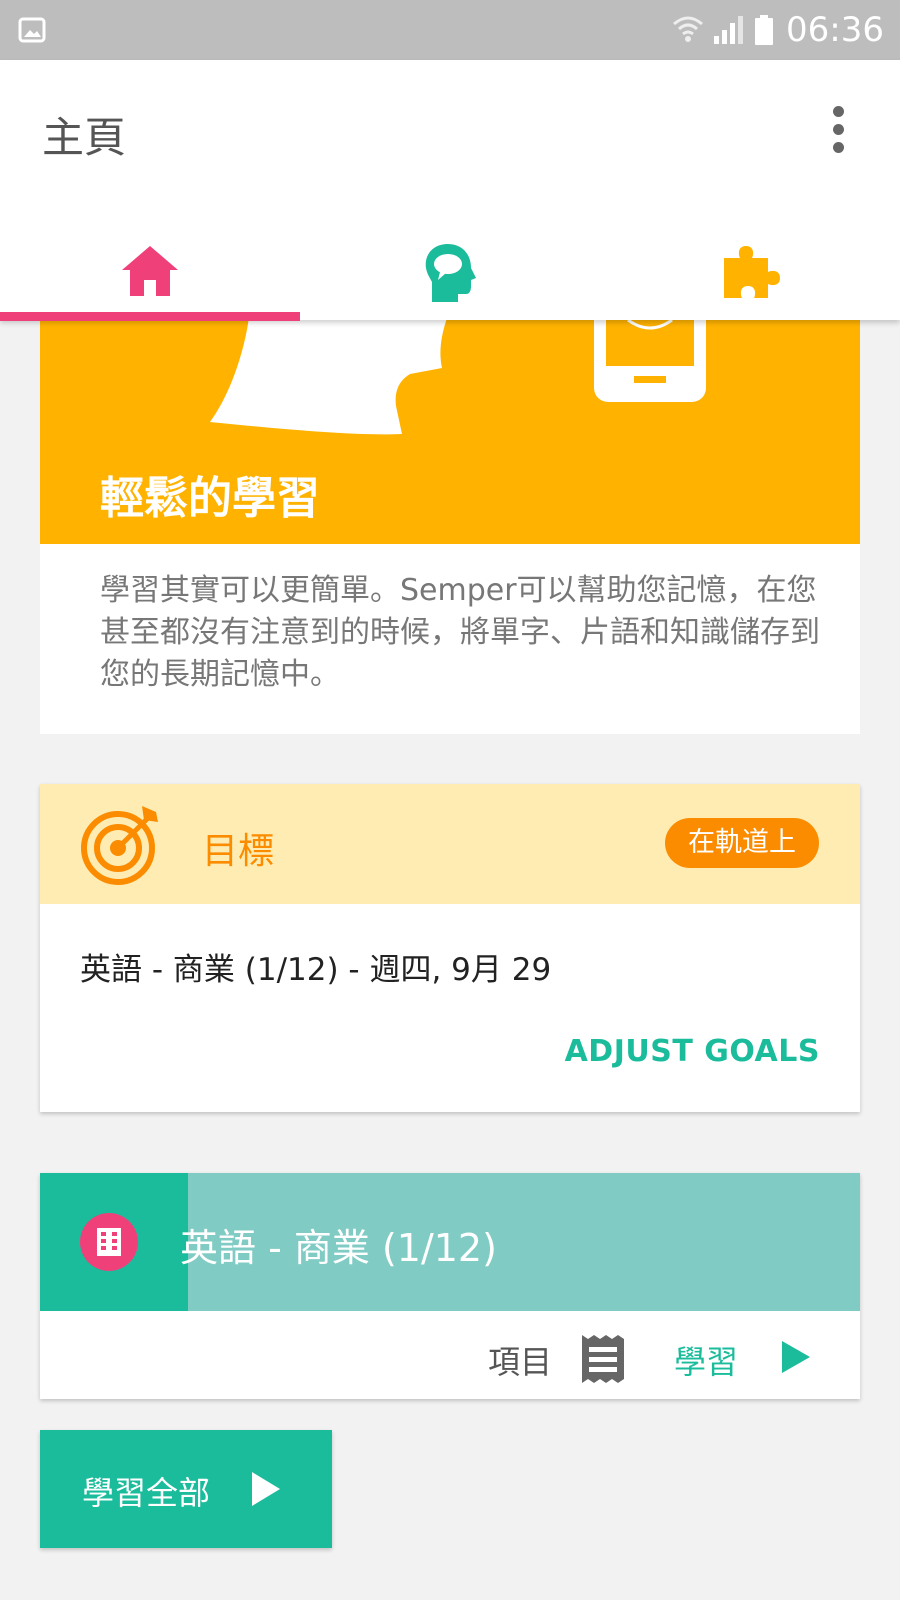  Describe the element at coordinates (692, 1051) in the screenshot. I see `adjust-goals-button: ADJUST GOALS` at that location.